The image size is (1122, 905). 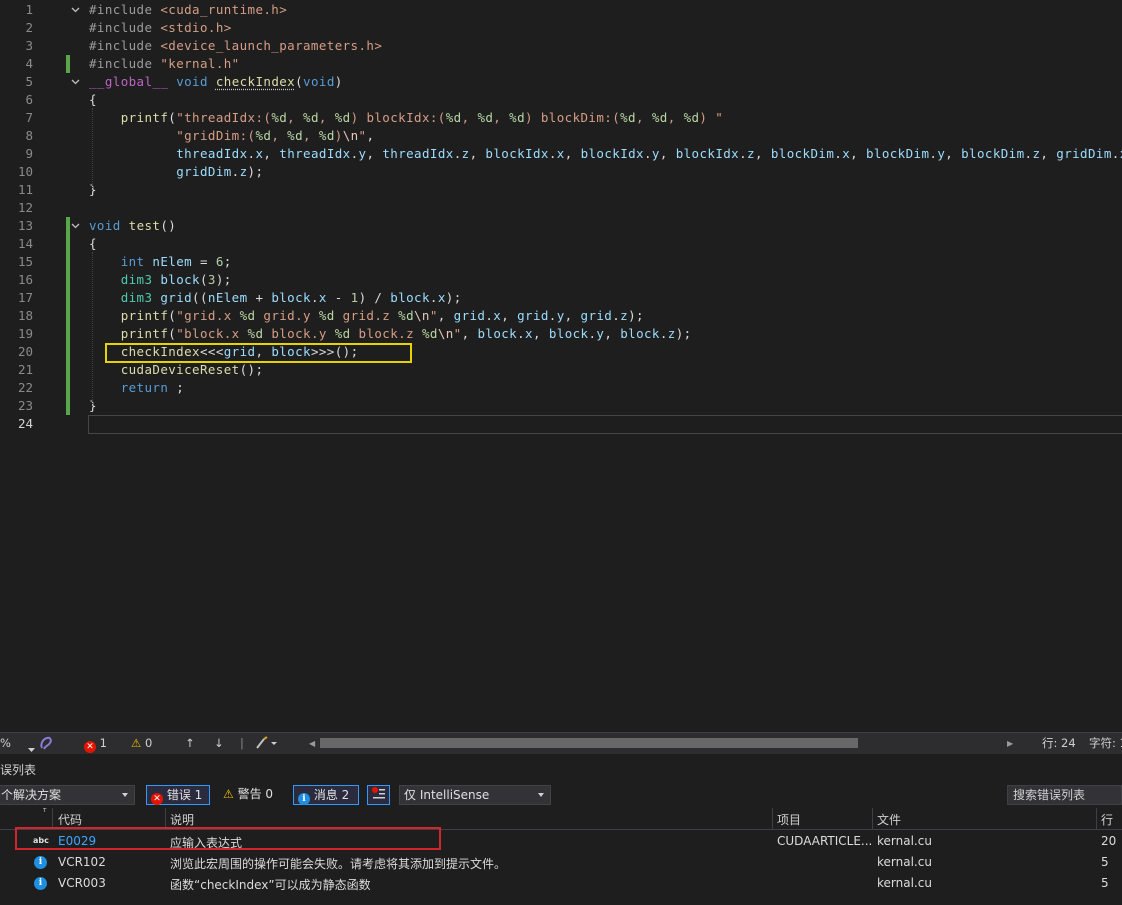 What do you see at coordinates (67, 795) in the screenshot?
I see `scope-dropdown: 个解决方案` at bounding box center [67, 795].